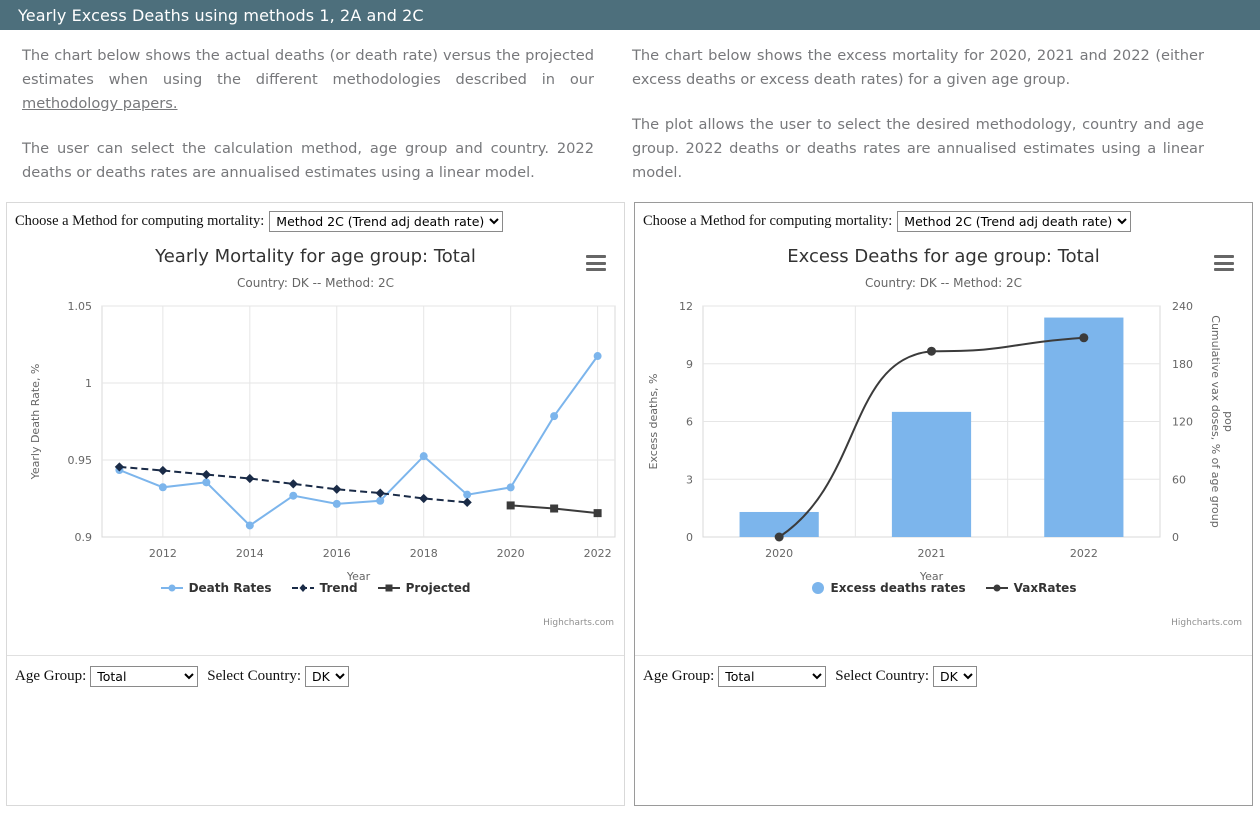  What do you see at coordinates (51, 676) in the screenshot?
I see `left-age-group-label: Age Group:` at bounding box center [51, 676].